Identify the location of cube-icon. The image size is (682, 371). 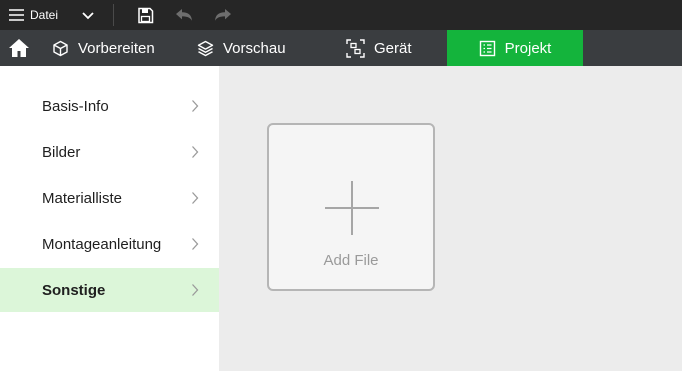
(60, 48).